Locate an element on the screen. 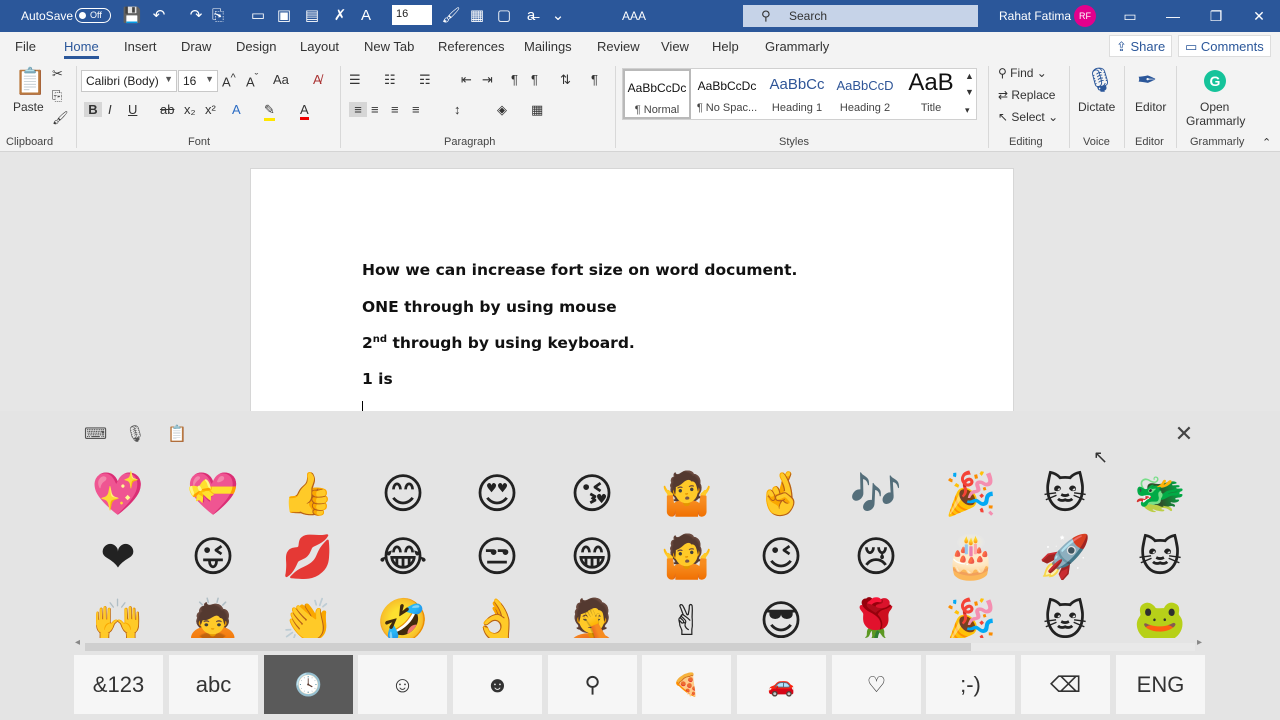 The width and height of the screenshot is (1280, 720). tab-view: View is located at coordinates (675, 46).